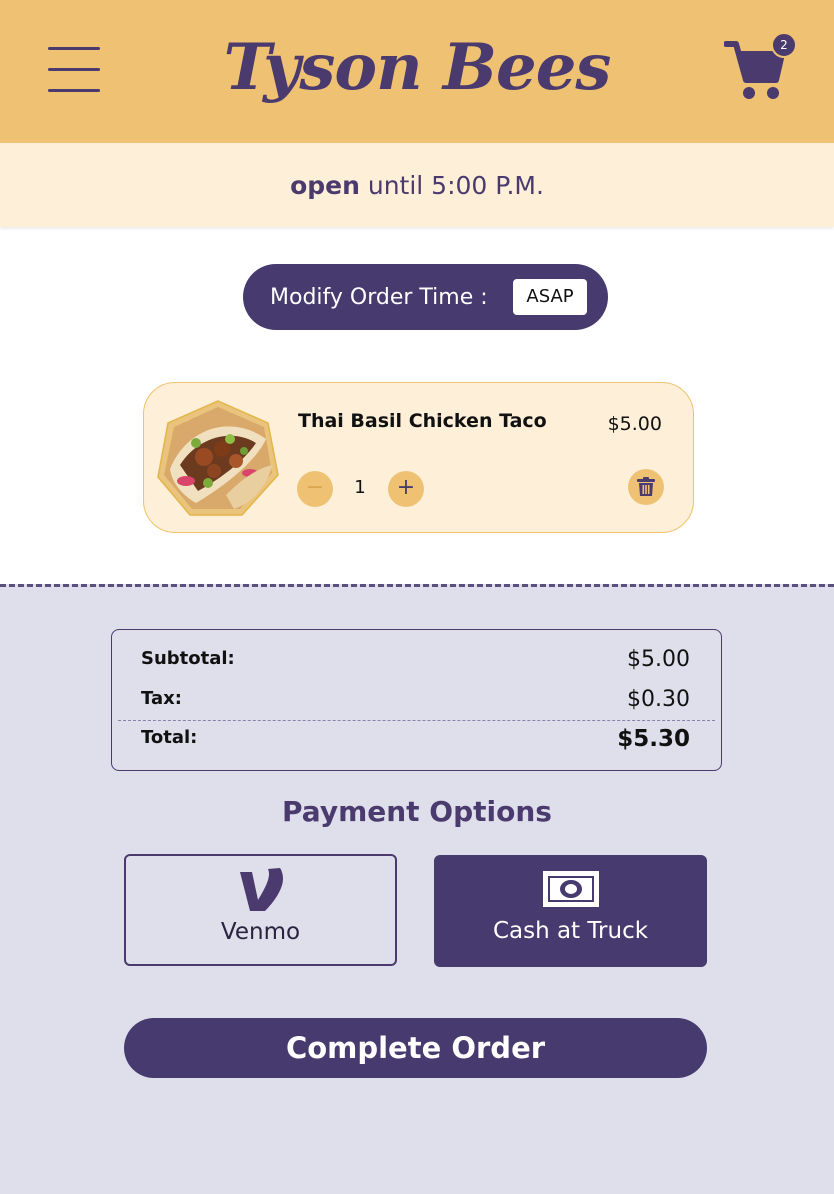 Image resolution: width=834 pixels, height=1194 pixels. I want to click on trash-icon, so click(646, 486).